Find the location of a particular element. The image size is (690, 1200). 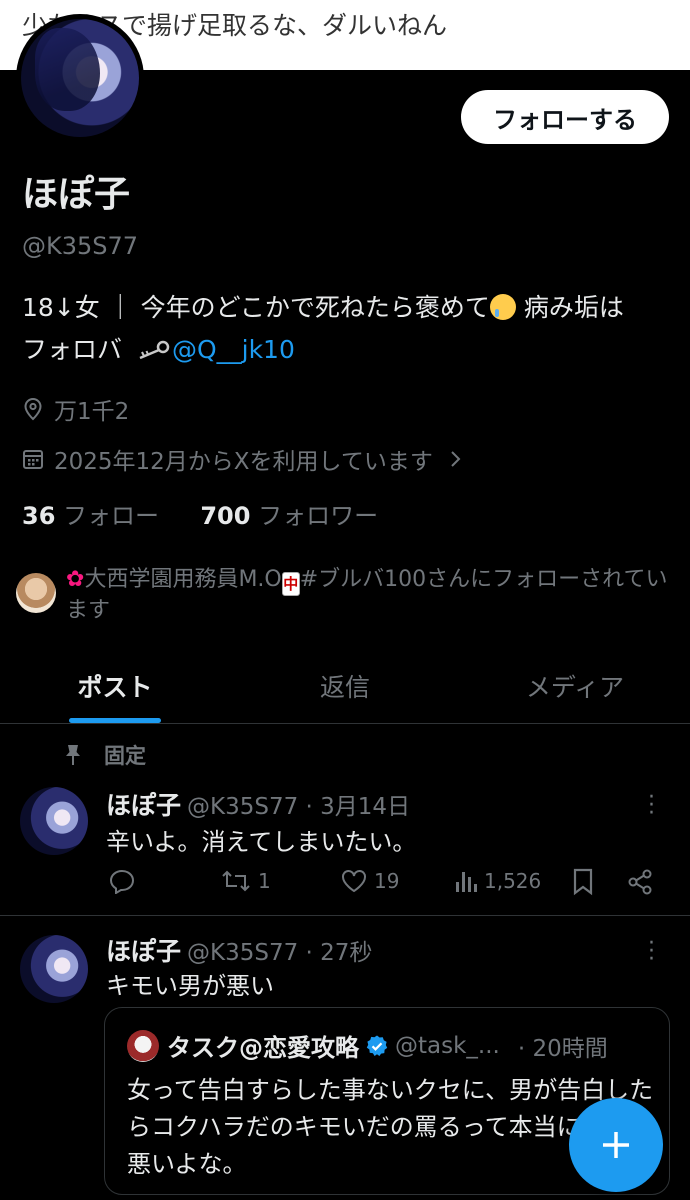

bio-line2: フォロバ is located at coordinates (76, 349).